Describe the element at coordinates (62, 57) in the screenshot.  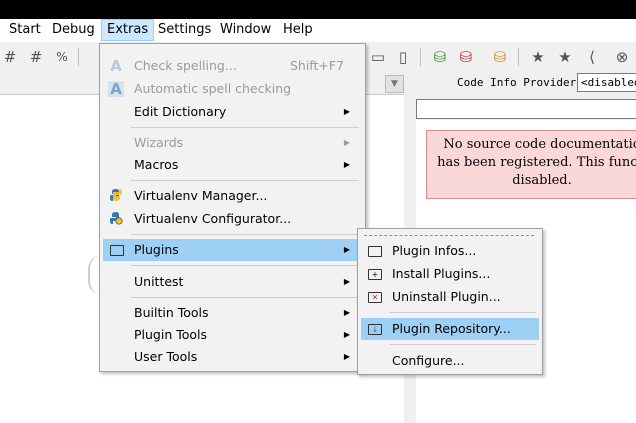
I see `percent-hash-icon: %` at that location.